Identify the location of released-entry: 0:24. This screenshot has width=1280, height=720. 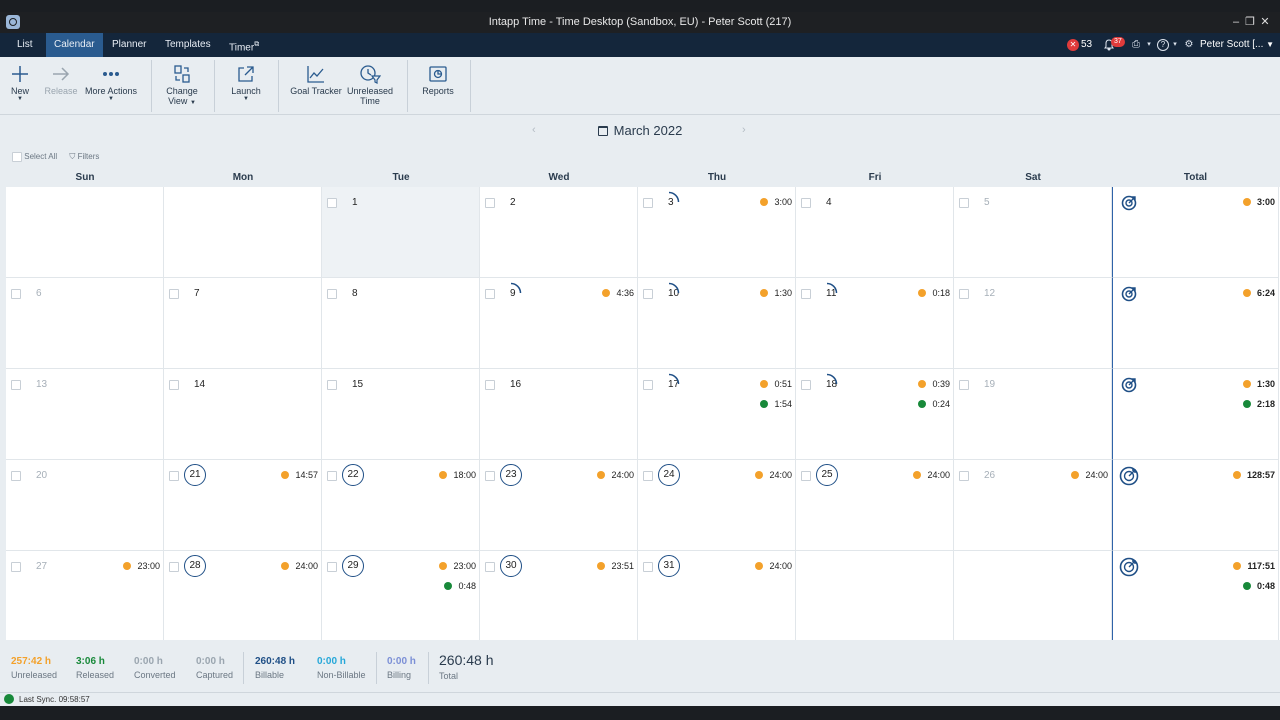
(934, 404).